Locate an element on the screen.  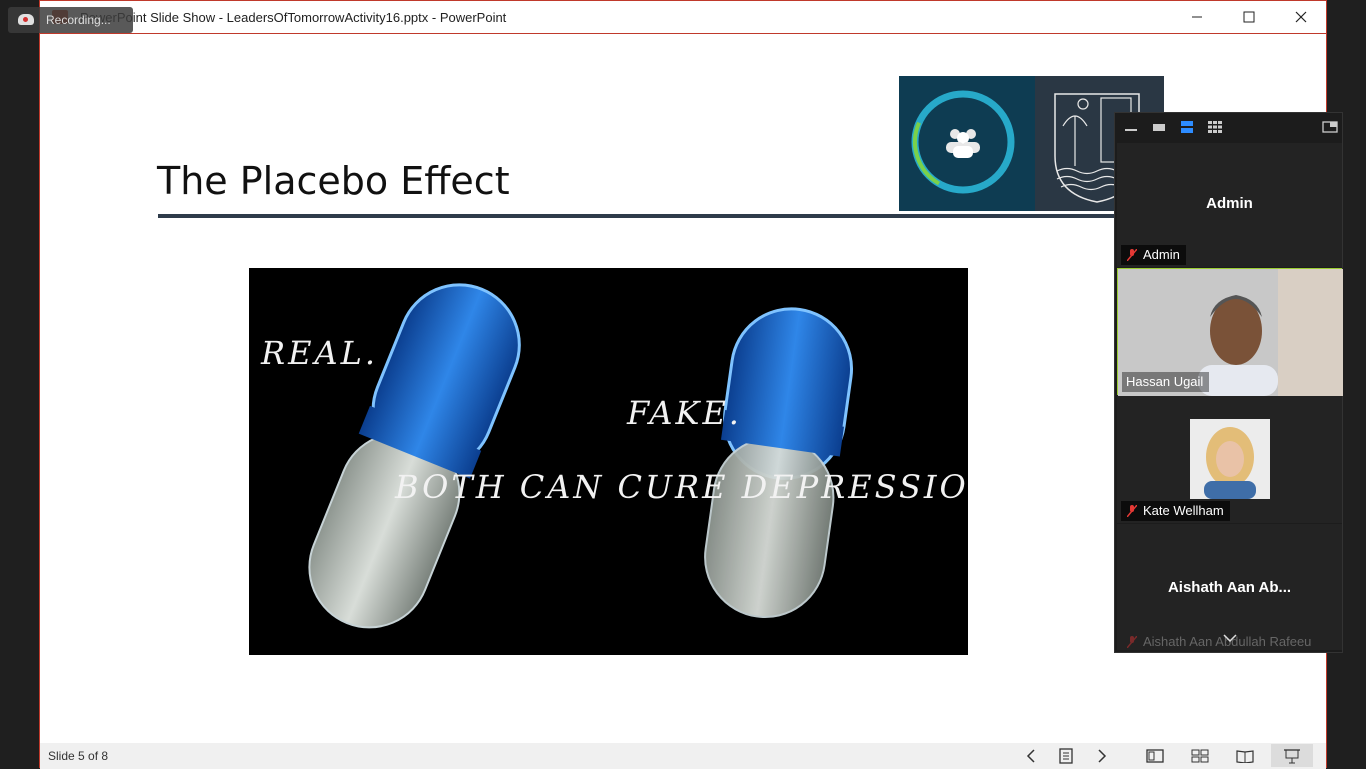
participant-label: Hassan Ugail is located at coordinates (1166, 382).